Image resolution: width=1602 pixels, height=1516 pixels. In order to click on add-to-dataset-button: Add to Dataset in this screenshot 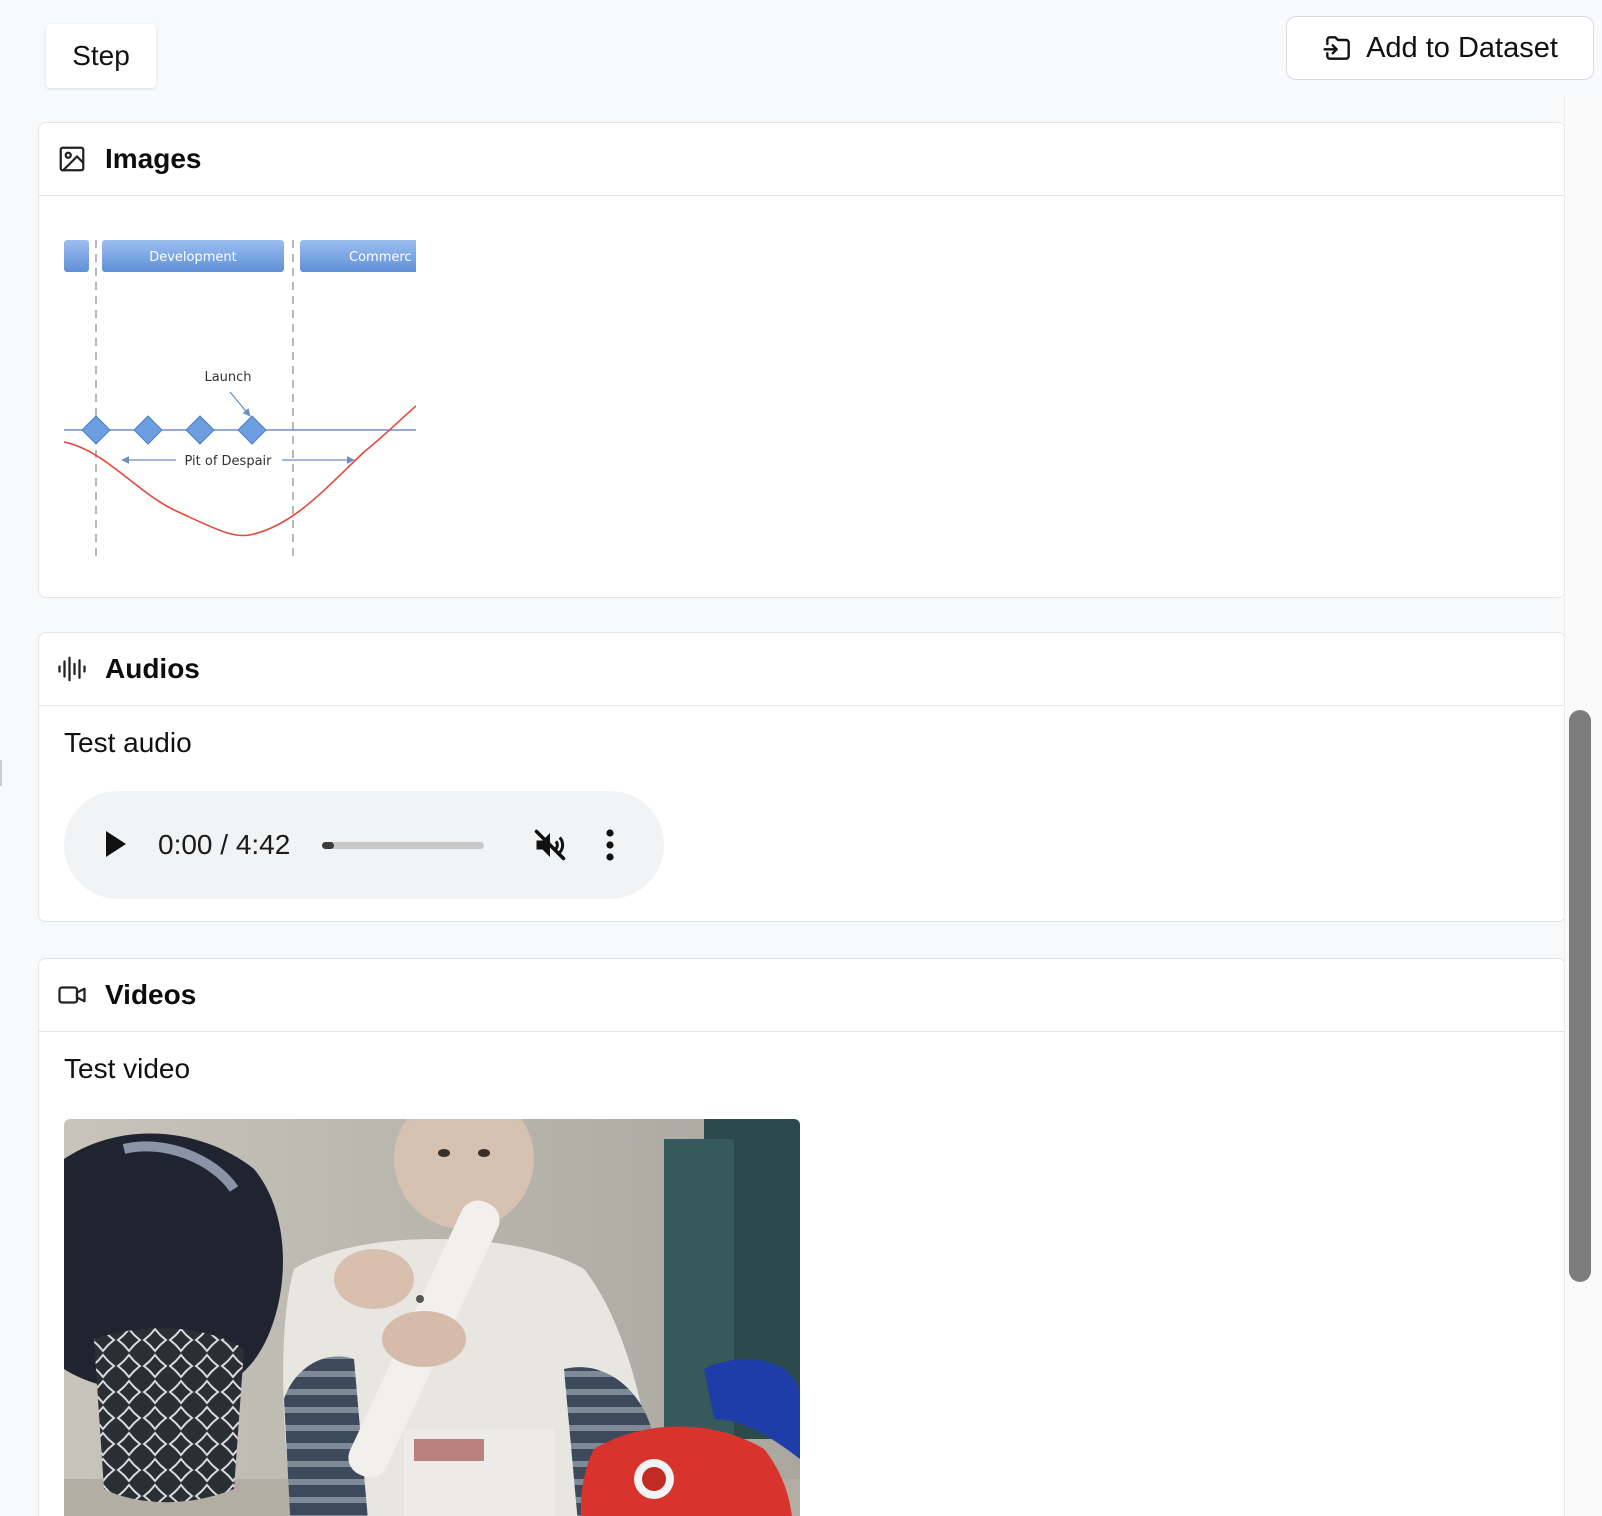, I will do `click(1440, 48)`.